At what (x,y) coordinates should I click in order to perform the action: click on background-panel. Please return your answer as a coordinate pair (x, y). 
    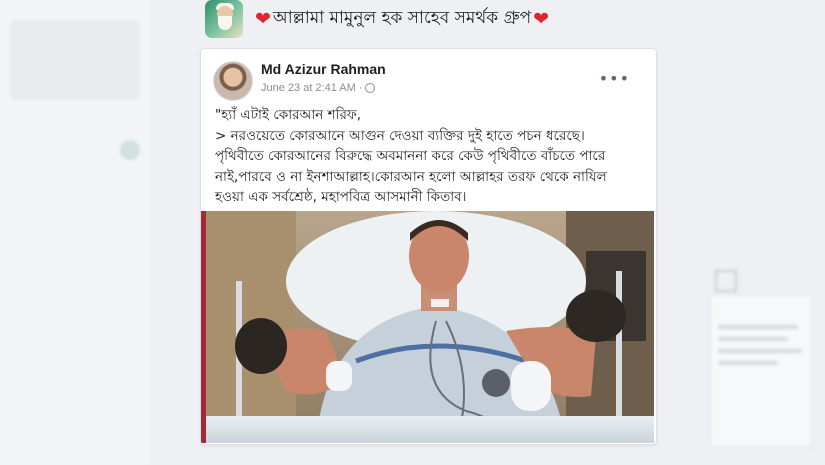
    Looking at the image, I should click on (75, 60).